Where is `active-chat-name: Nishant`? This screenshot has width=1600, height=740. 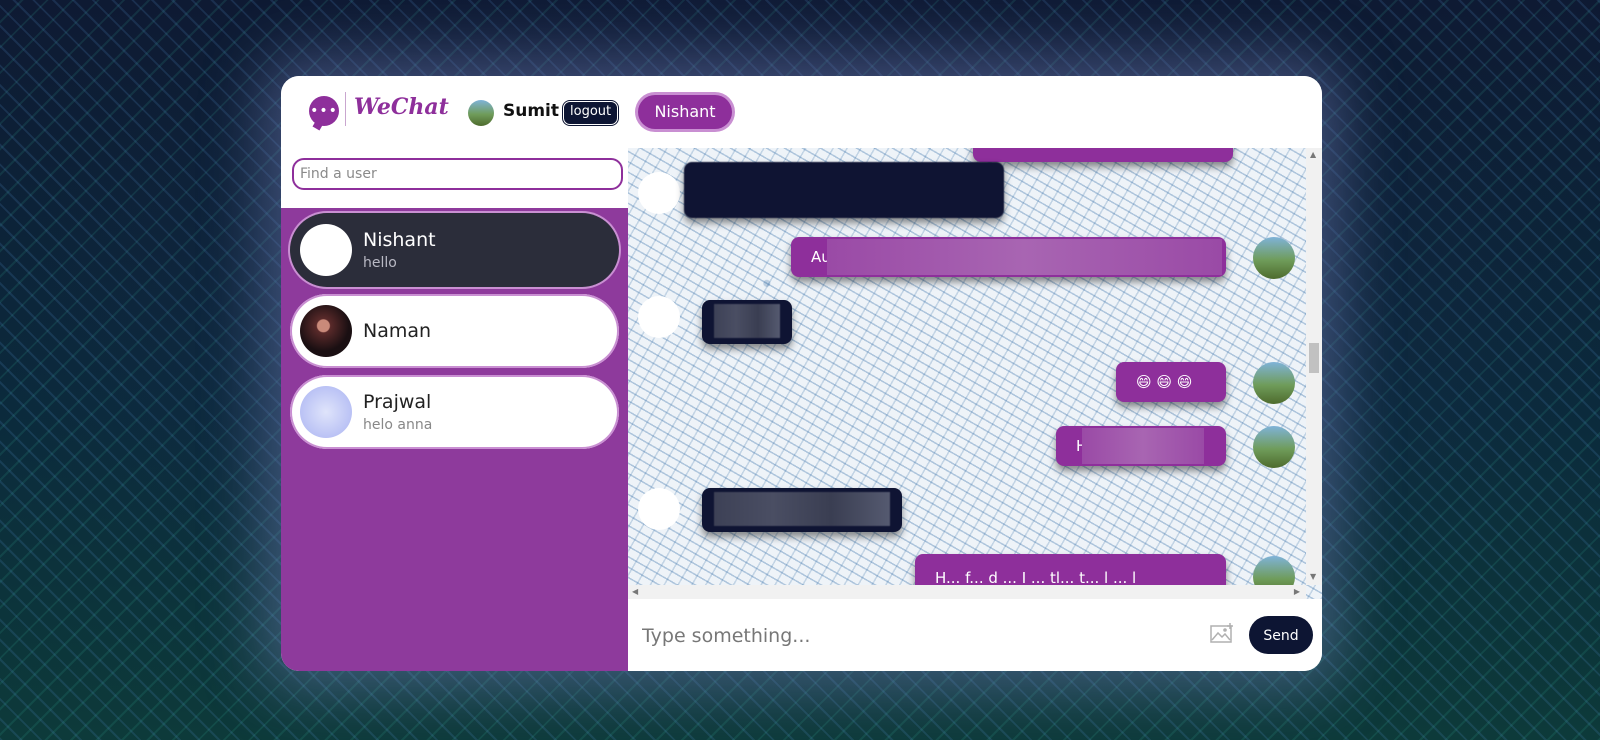 active-chat-name: Nishant is located at coordinates (685, 112).